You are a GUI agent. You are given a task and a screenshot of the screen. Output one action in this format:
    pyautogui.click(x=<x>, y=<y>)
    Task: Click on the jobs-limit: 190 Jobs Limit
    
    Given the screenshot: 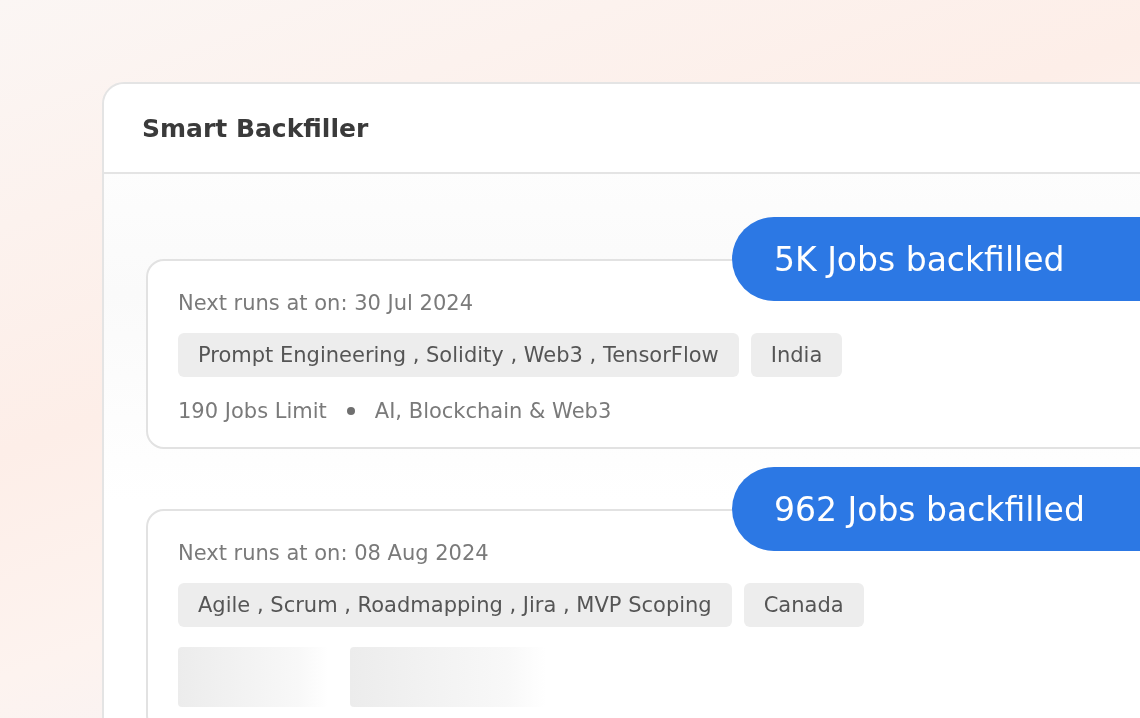 What is the action you would take?
    pyautogui.click(x=252, y=411)
    